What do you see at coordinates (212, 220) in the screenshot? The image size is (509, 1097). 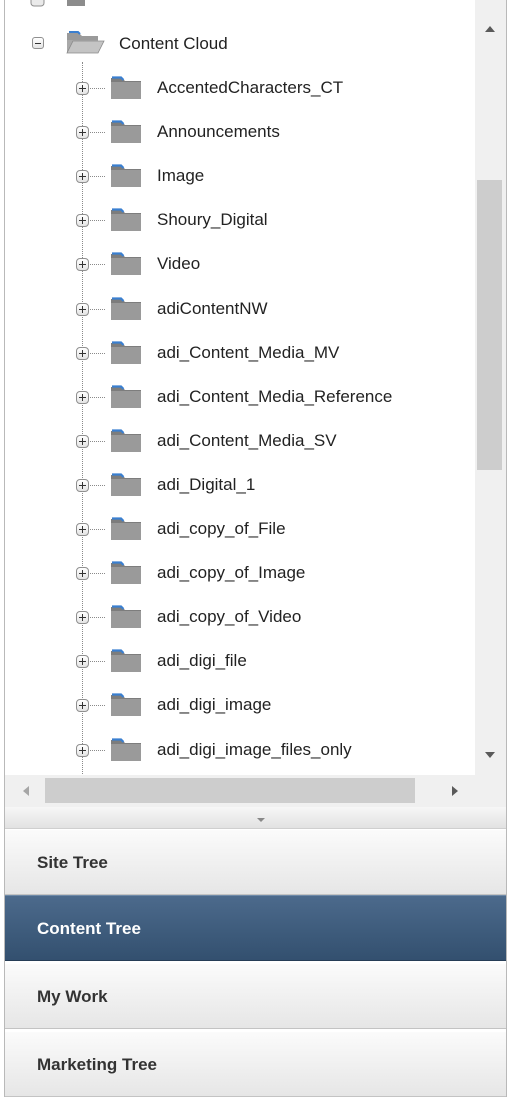 I see `tree-node-label: Shoury_Digital` at bounding box center [212, 220].